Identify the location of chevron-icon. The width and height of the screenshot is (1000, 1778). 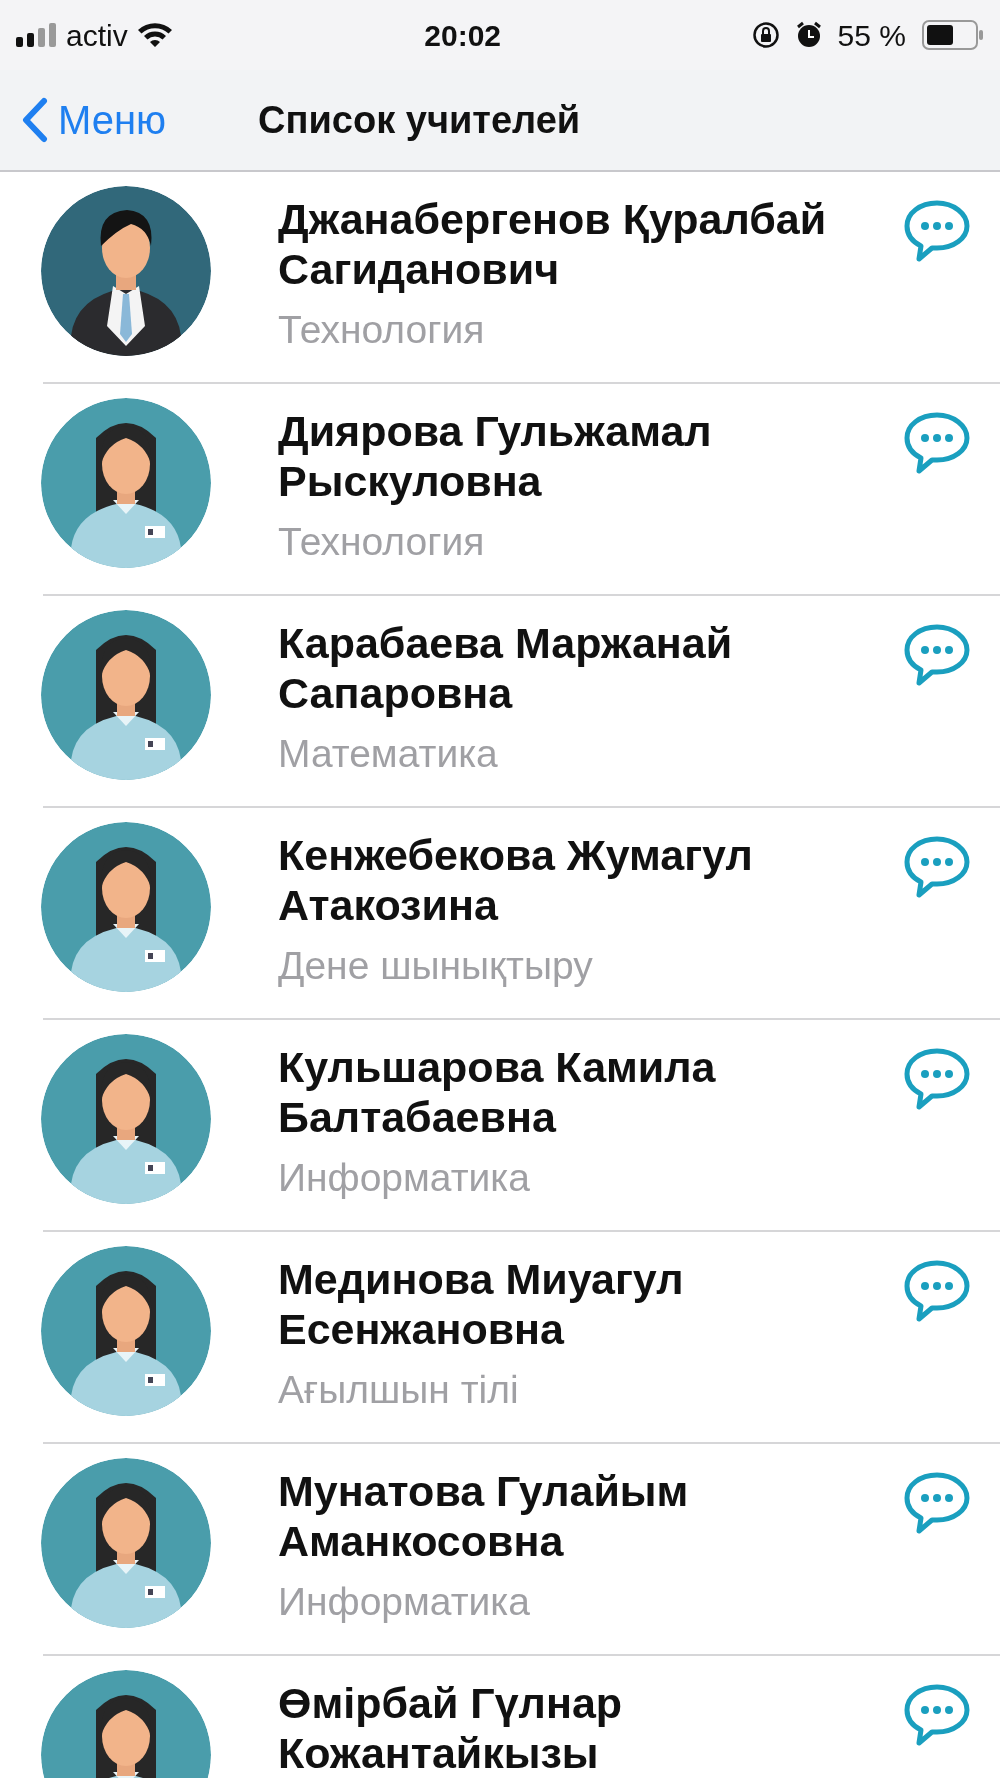
(35, 120).